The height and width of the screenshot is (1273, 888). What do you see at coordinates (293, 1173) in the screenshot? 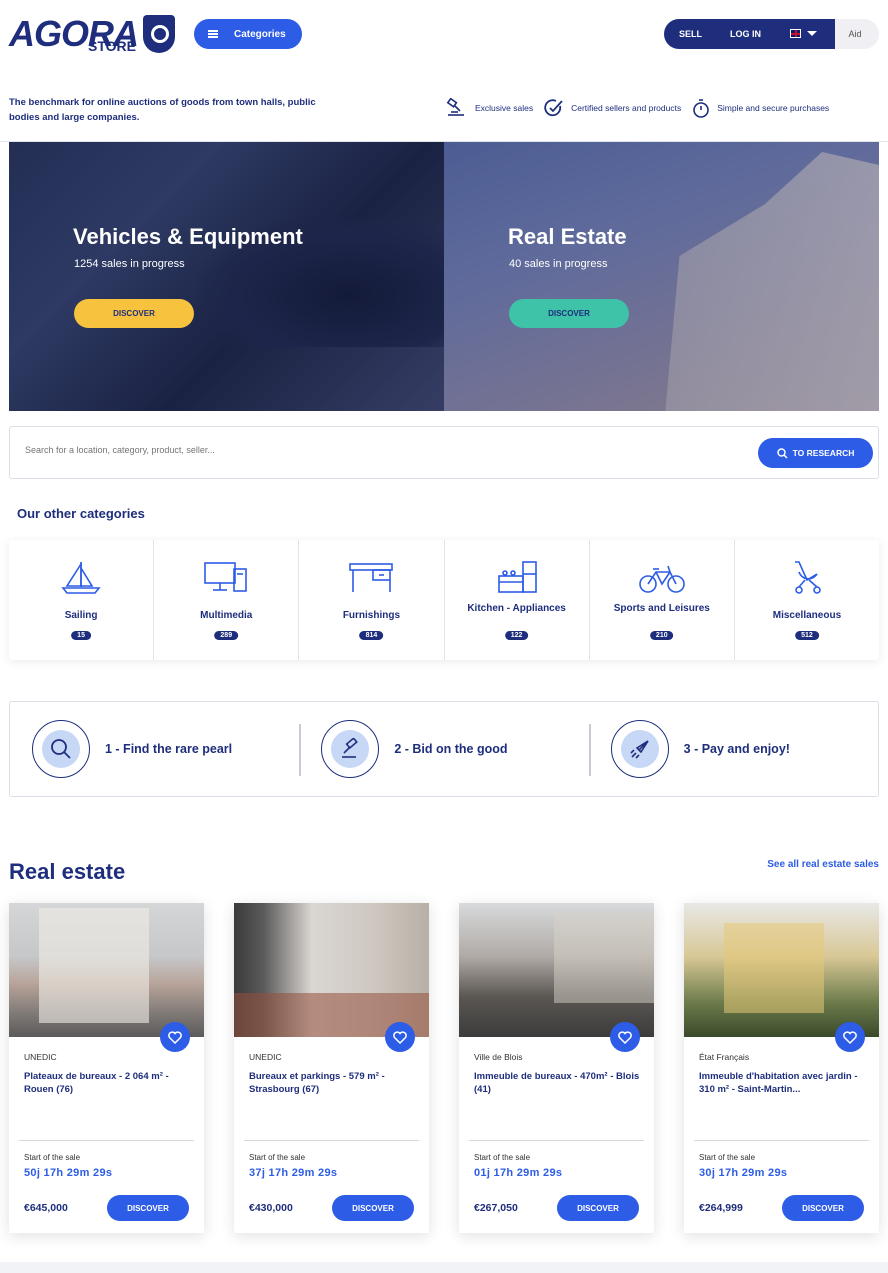
I see `countdown-timer: 37j 17h 29m 29s` at bounding box center [293, 1173].